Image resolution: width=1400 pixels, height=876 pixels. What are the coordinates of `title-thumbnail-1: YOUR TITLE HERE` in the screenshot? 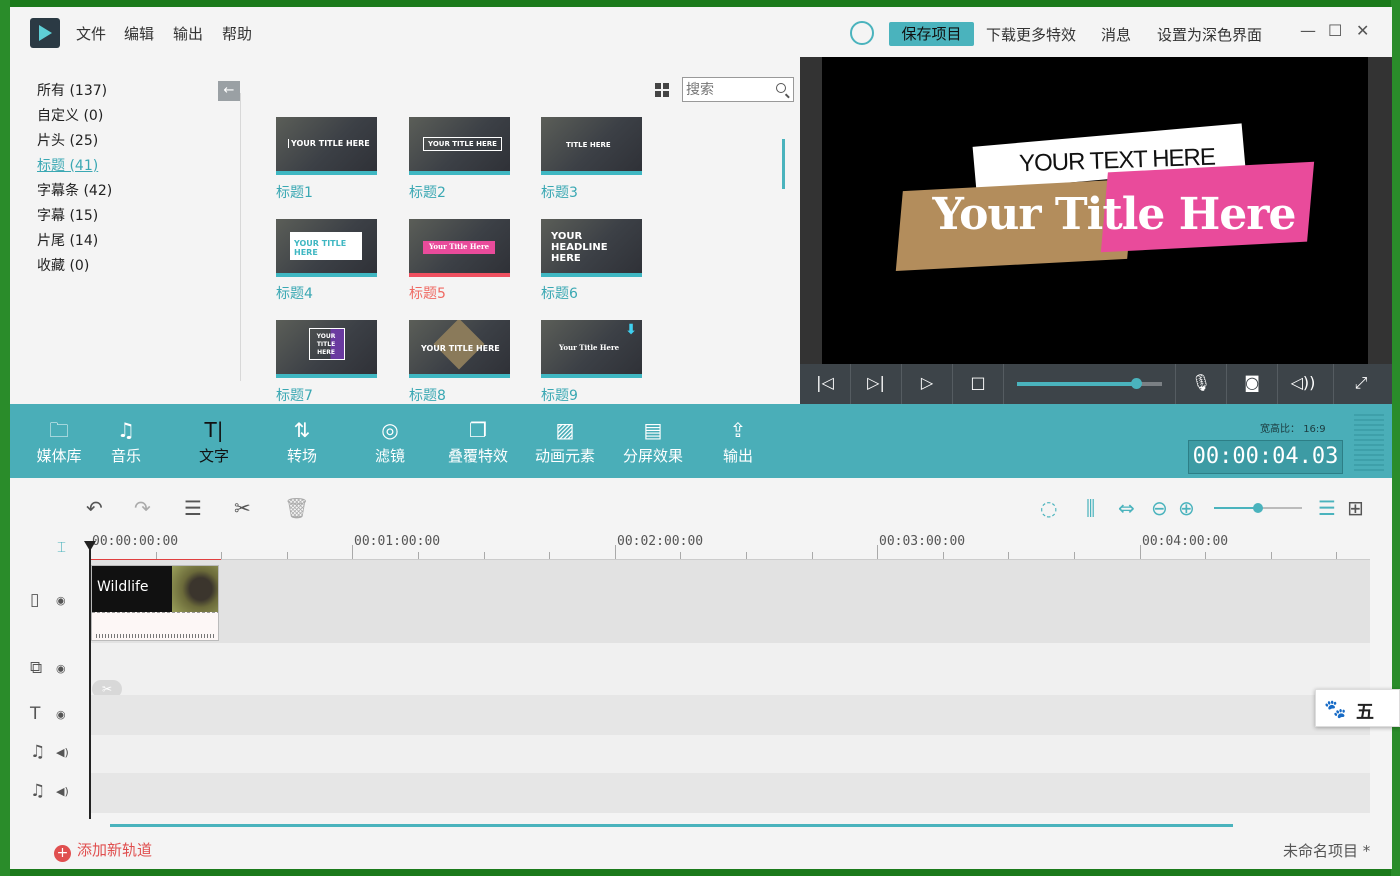 It's located at (326, 146).